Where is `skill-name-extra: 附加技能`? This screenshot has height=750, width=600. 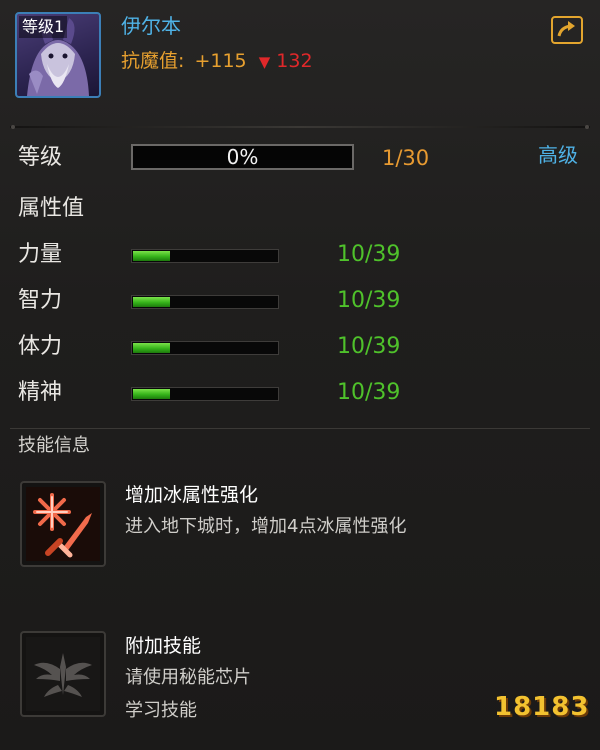 skill-name-extra: 附加技能 is located at coordinates (163, 646).